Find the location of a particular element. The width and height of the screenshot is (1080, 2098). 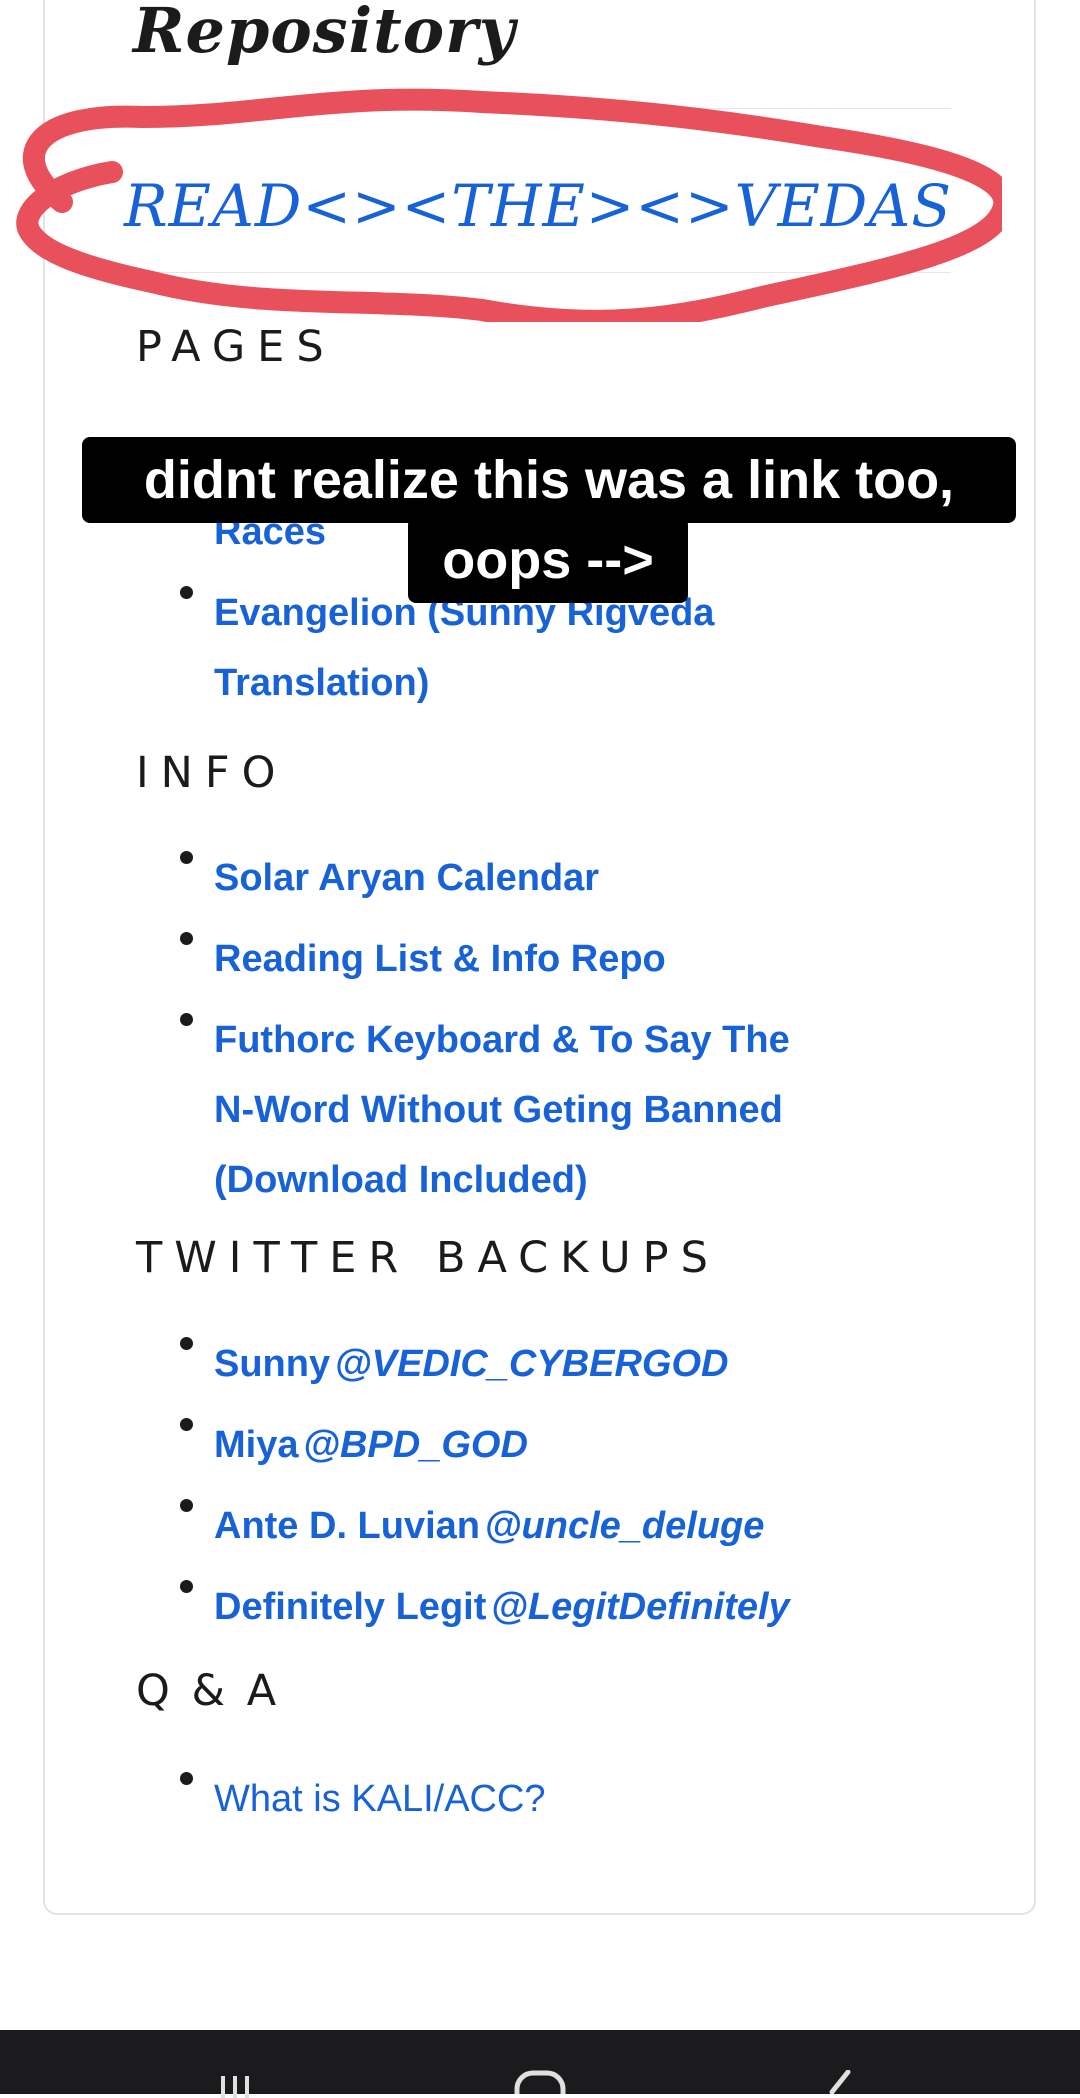

caption-line-1: didnt realize this was a link too, is located at coordinates (549, 480).